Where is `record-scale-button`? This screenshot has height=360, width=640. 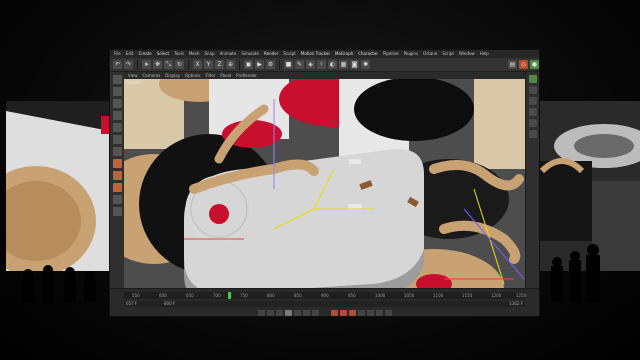
record-scale-button is located at coordinates (370, 312).